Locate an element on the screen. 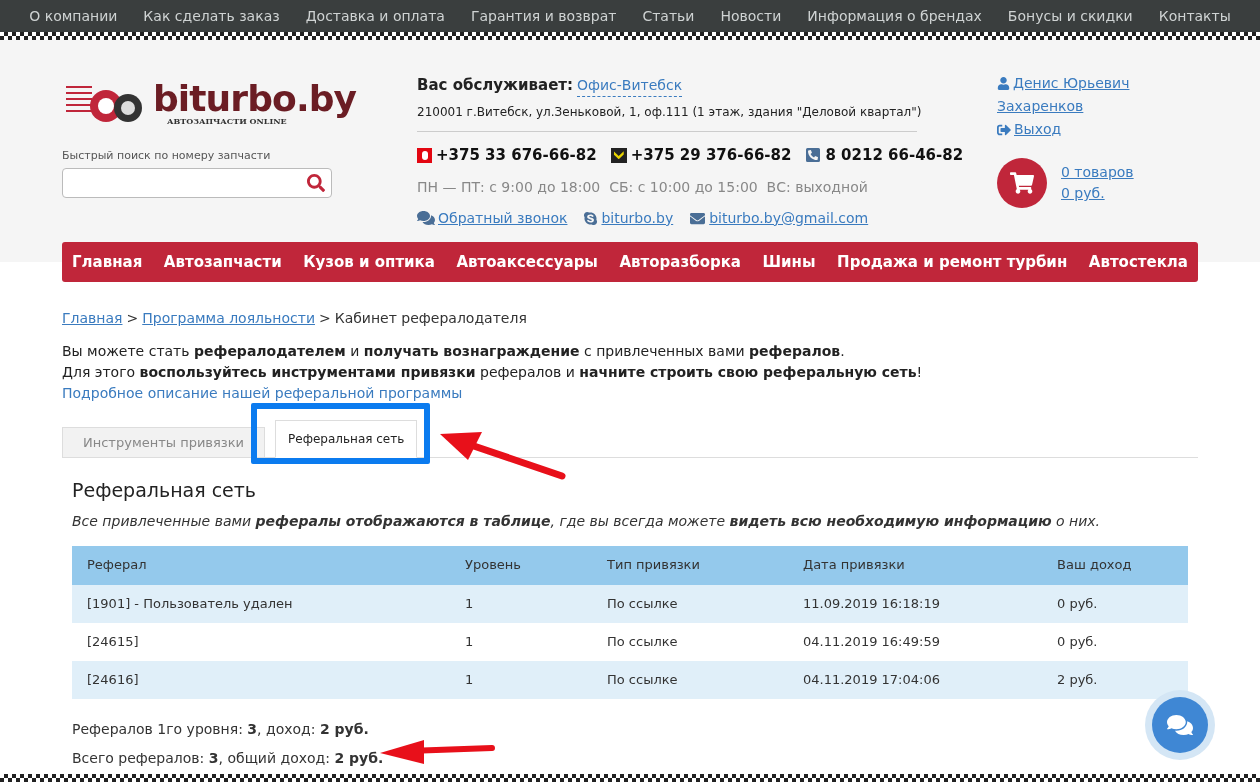 The height and width of the screenshot is (782, 1260). column-header: Дата привязки is located at coordinates (854, 565).